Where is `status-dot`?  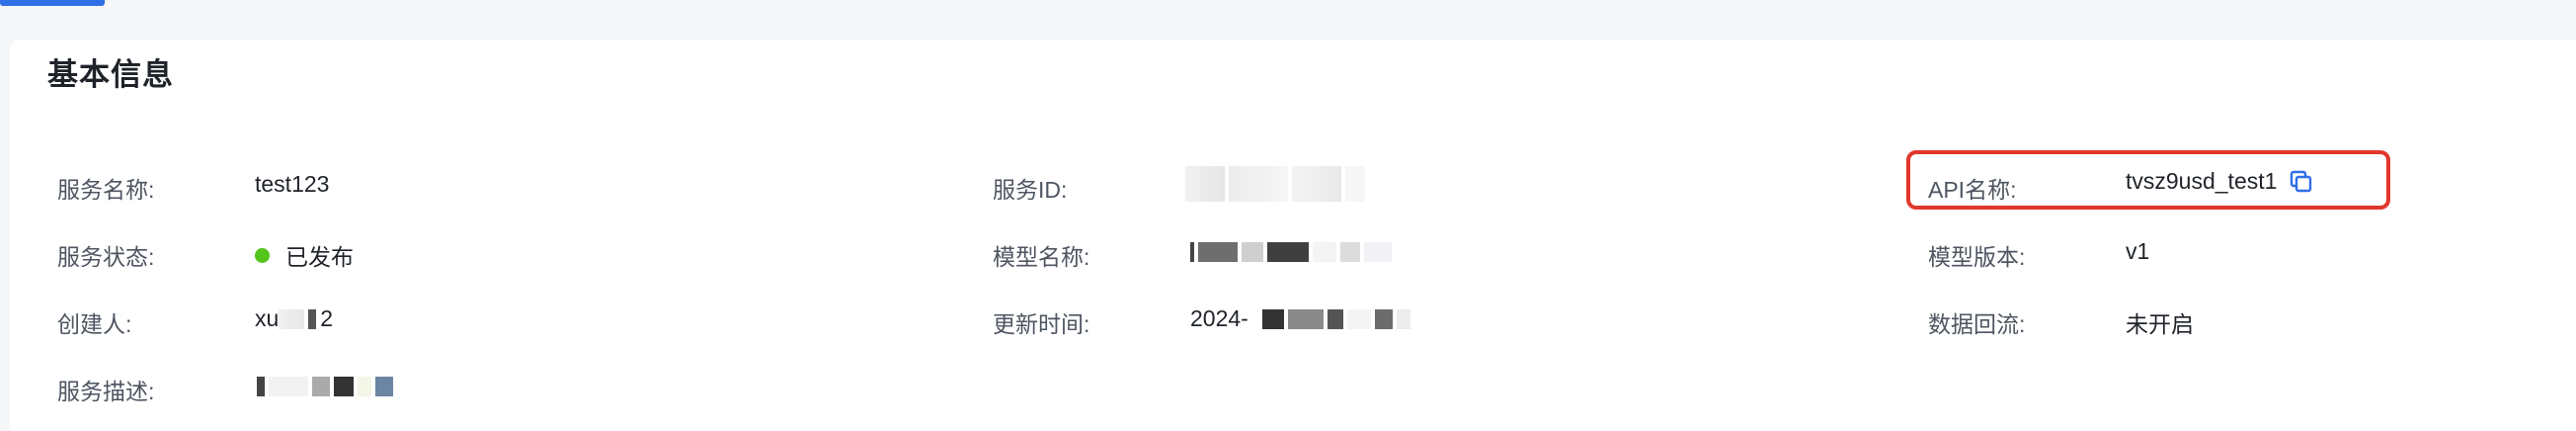 status-dot is located at coordinates (262, 255).